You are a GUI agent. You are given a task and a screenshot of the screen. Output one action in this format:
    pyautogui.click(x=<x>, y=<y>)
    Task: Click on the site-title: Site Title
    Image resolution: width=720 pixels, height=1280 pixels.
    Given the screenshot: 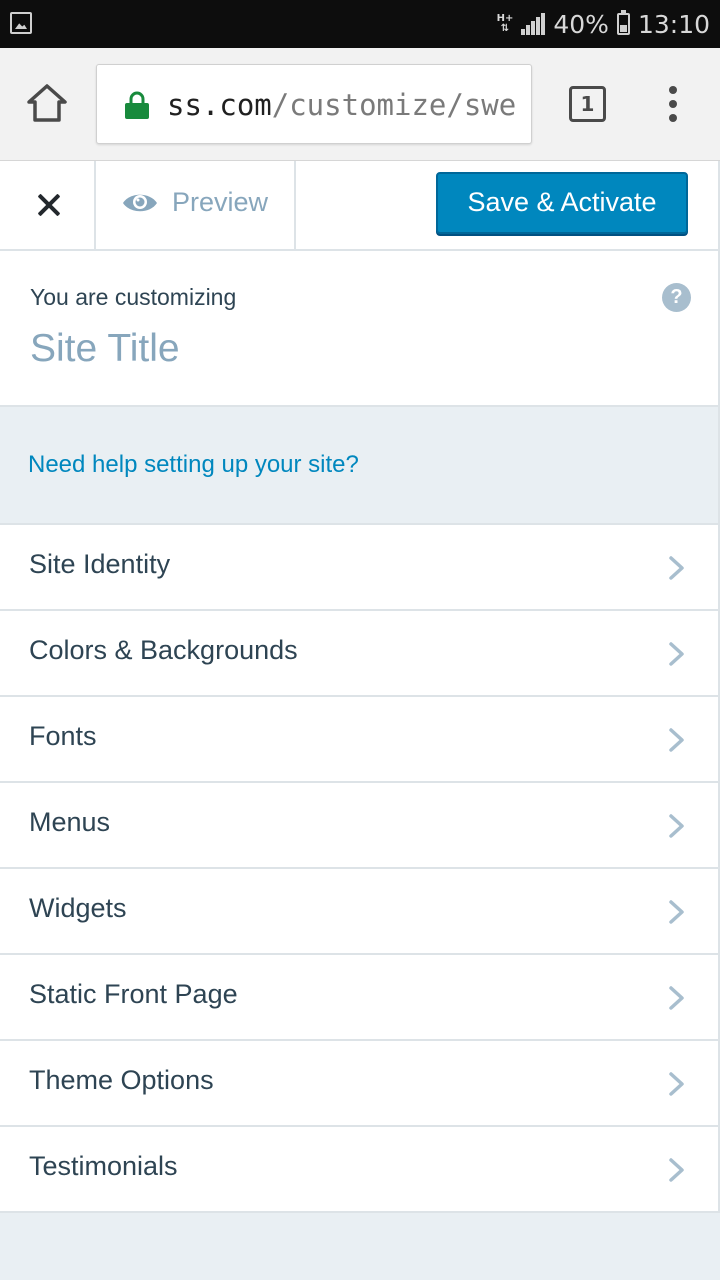 What is the action you would take?
    pyautogui.click(x=105, y=348)
    